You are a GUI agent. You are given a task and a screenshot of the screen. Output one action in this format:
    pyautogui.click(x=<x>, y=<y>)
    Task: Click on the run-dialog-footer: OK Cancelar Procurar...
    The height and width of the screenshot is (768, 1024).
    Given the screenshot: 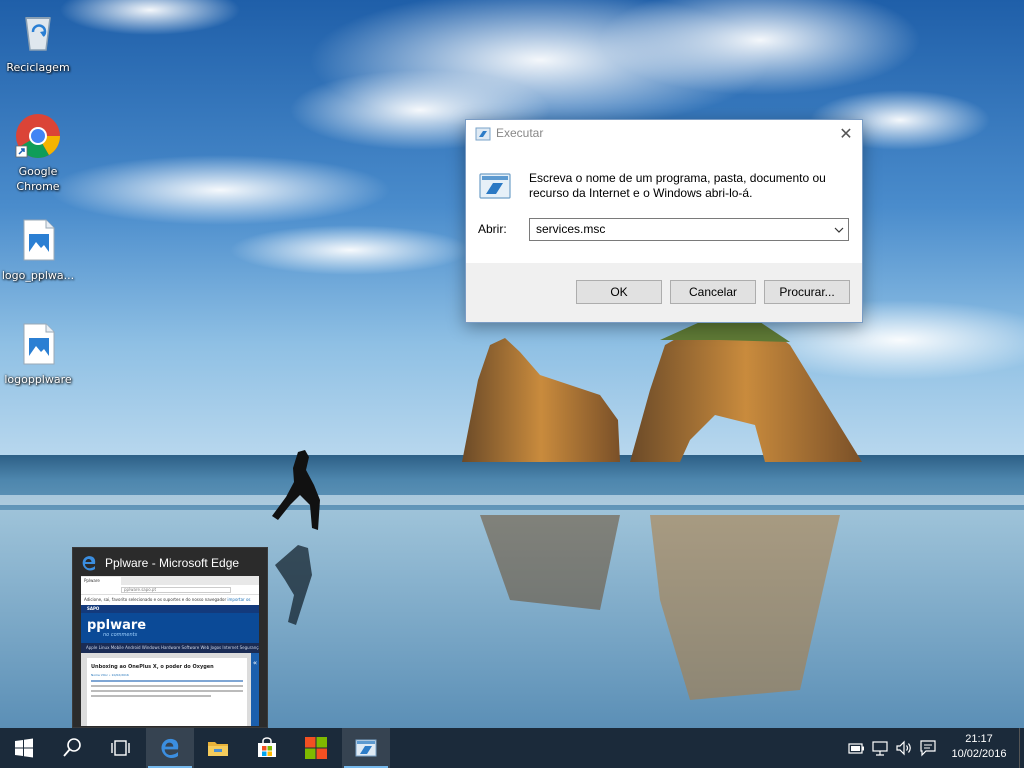 What is the action you would take?
    pyautogui.click(x=664, y=292)
    